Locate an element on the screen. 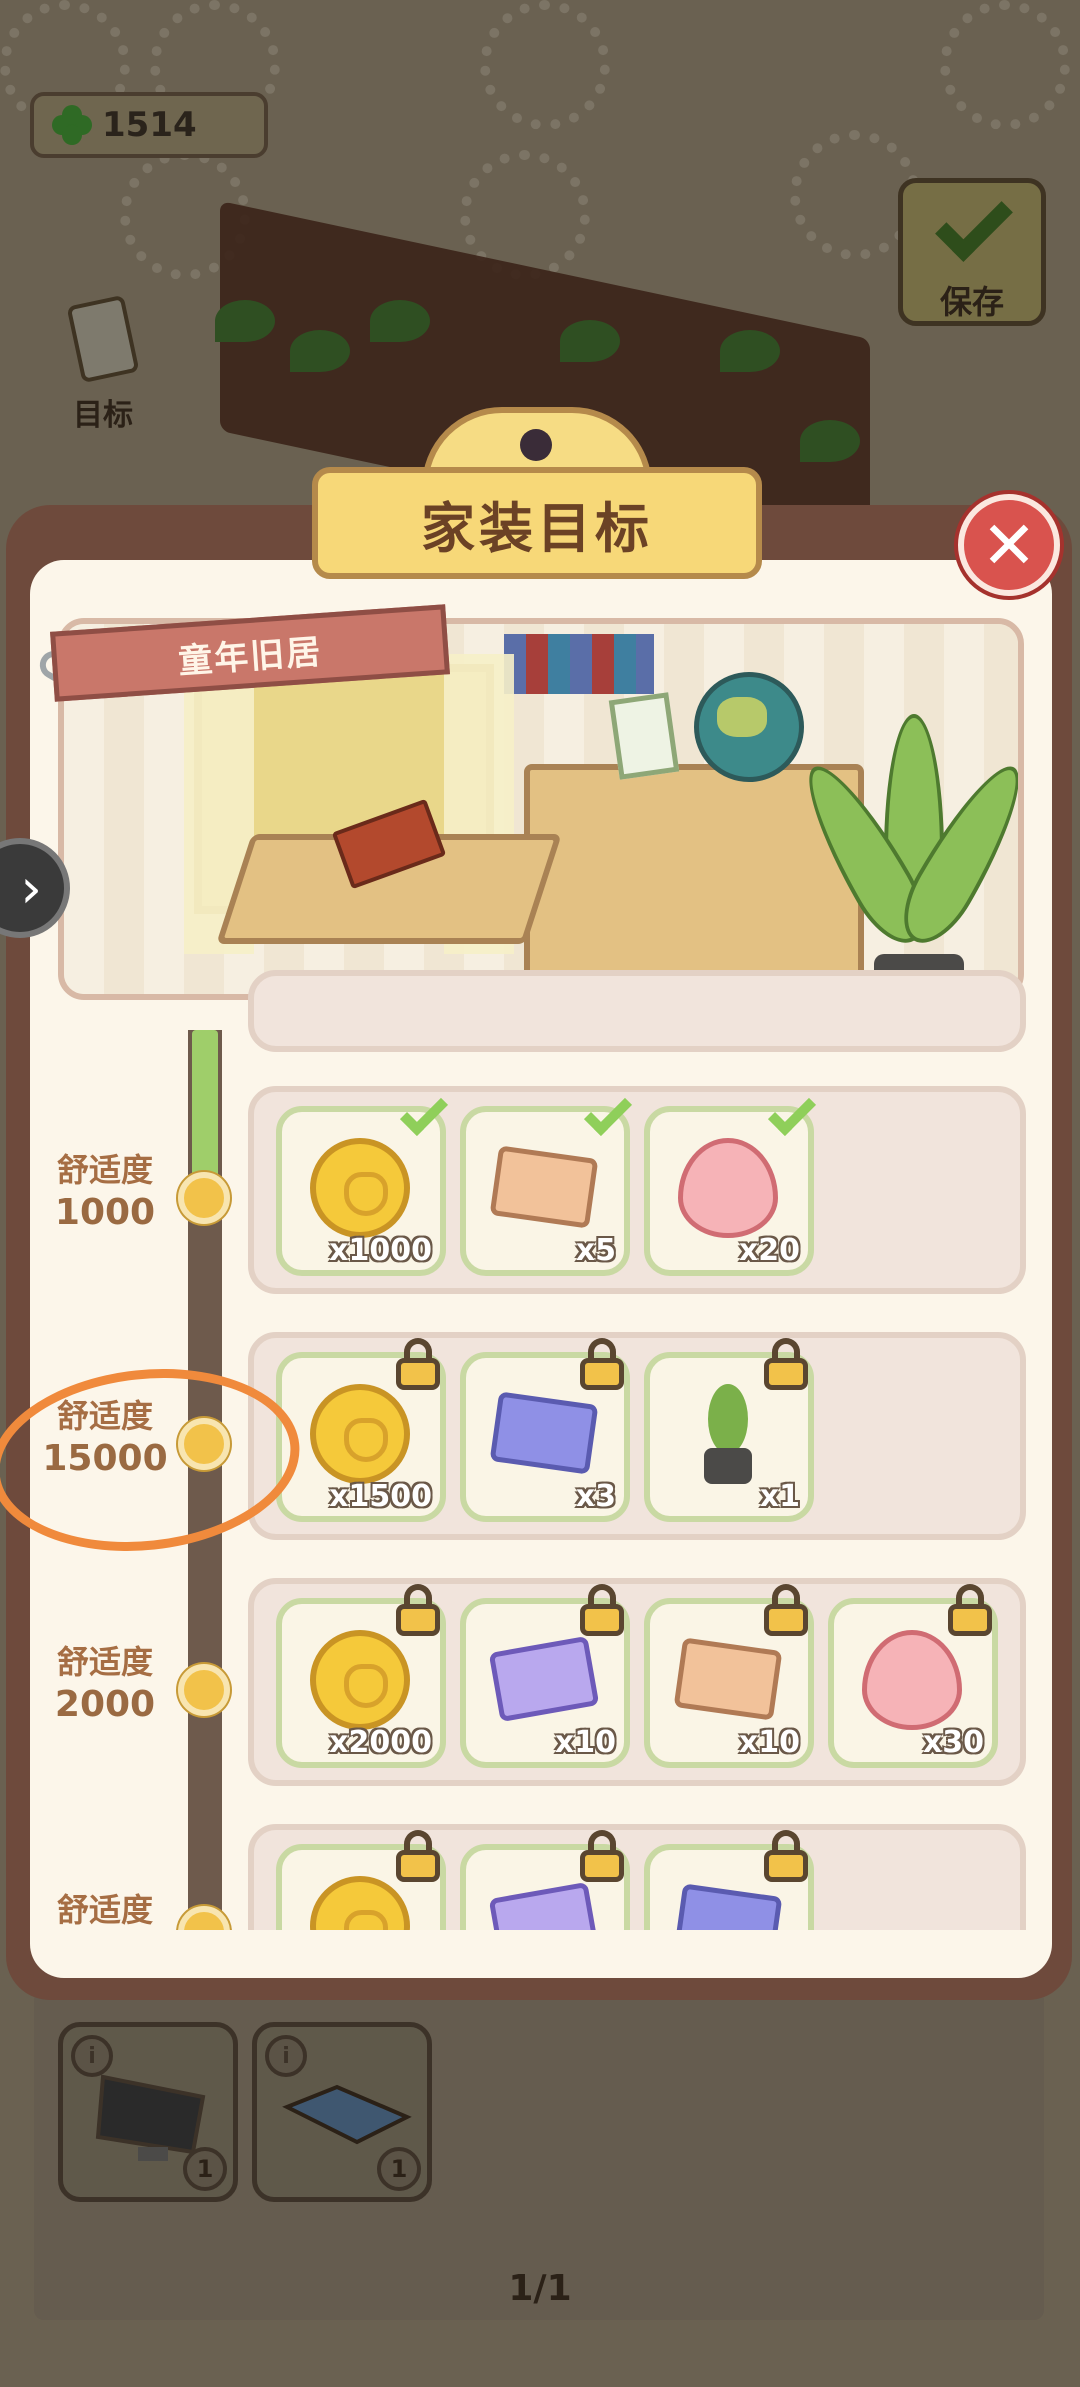 The image size is (1080, 2387). comfort-value: 1000 is located at coordinates (105, 1212).